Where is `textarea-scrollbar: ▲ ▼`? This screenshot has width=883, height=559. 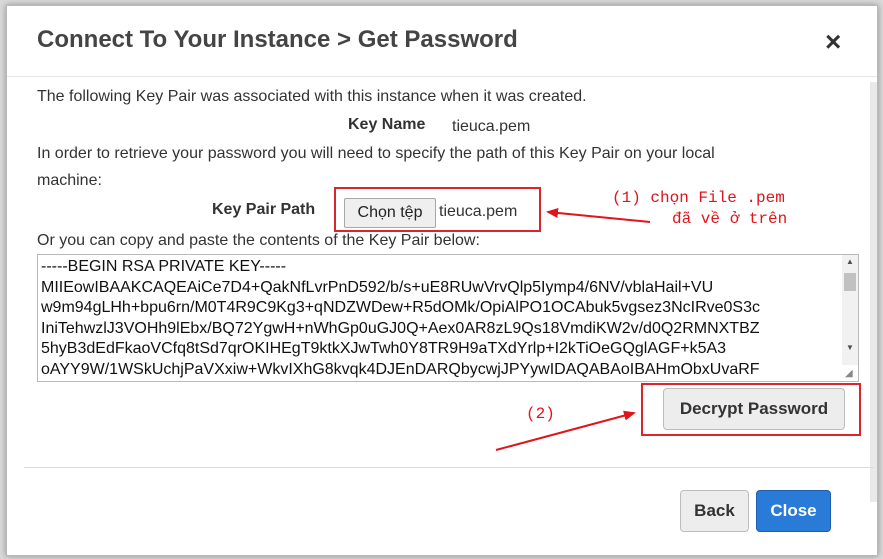
textarea-scrollbar: ▲ ▼ is located at coordinates (850, 310).